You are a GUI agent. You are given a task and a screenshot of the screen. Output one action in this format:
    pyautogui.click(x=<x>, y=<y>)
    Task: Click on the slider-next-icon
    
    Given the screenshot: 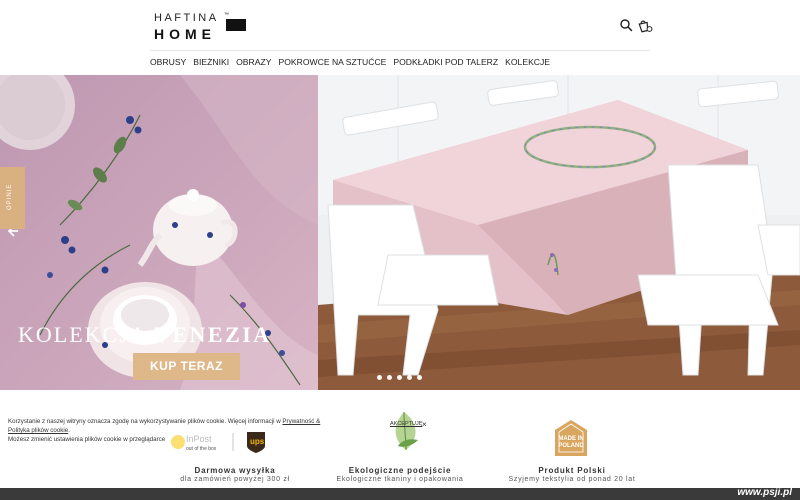 What is the action you would take?
    pyautogui.click(x=788, y=231)
    